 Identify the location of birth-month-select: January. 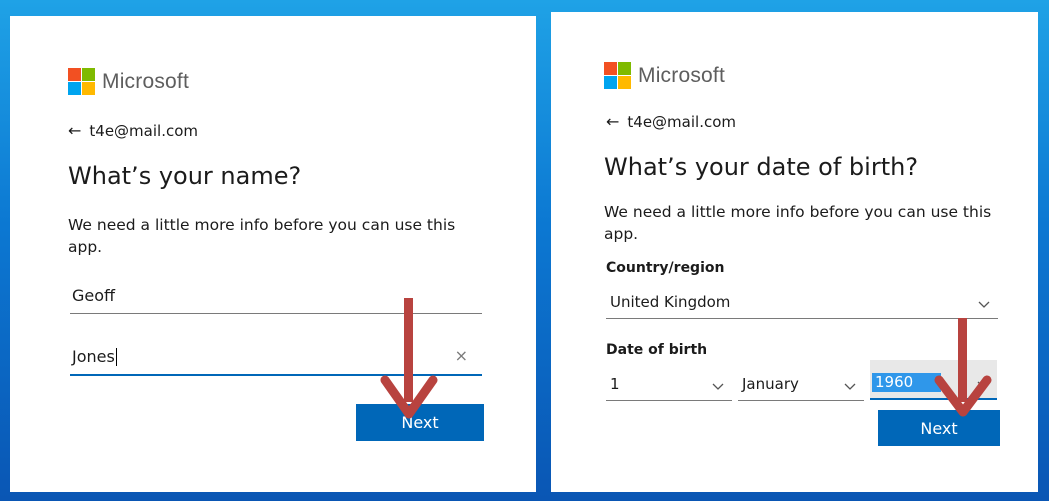
(801, 383).